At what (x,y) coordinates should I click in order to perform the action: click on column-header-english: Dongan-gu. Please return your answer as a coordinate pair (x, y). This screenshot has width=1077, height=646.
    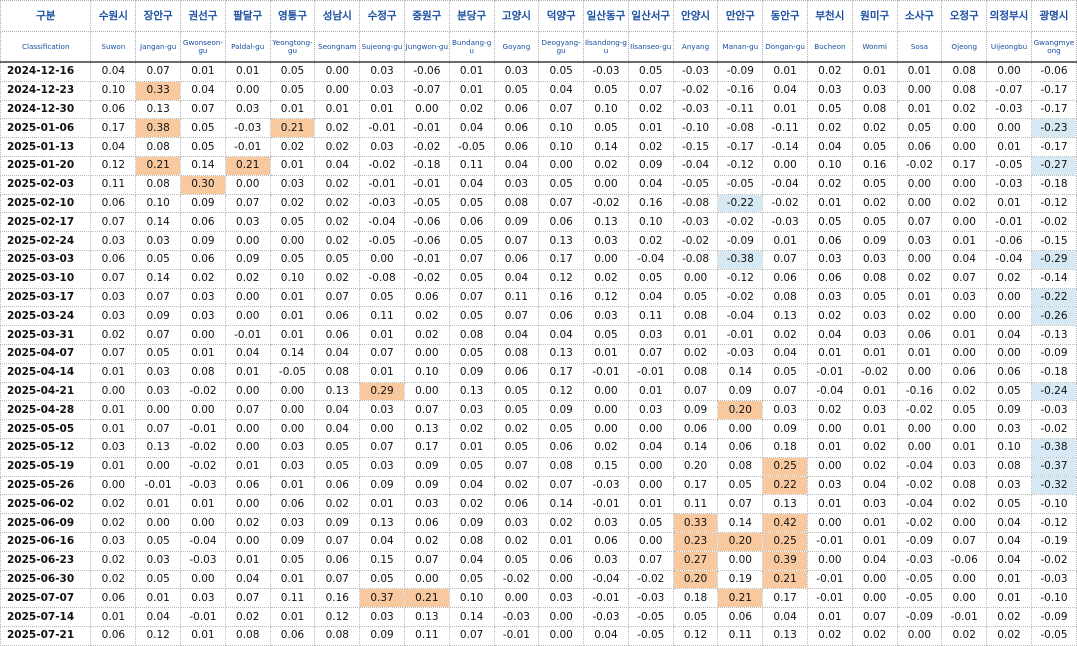
    Looking at the image, I should click on (785, 47).